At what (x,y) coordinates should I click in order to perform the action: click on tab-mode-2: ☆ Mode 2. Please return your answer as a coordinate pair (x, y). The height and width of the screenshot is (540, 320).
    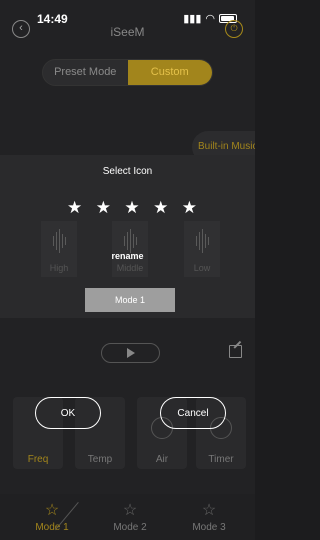
    Looking at the image, I should click on (130, 517).